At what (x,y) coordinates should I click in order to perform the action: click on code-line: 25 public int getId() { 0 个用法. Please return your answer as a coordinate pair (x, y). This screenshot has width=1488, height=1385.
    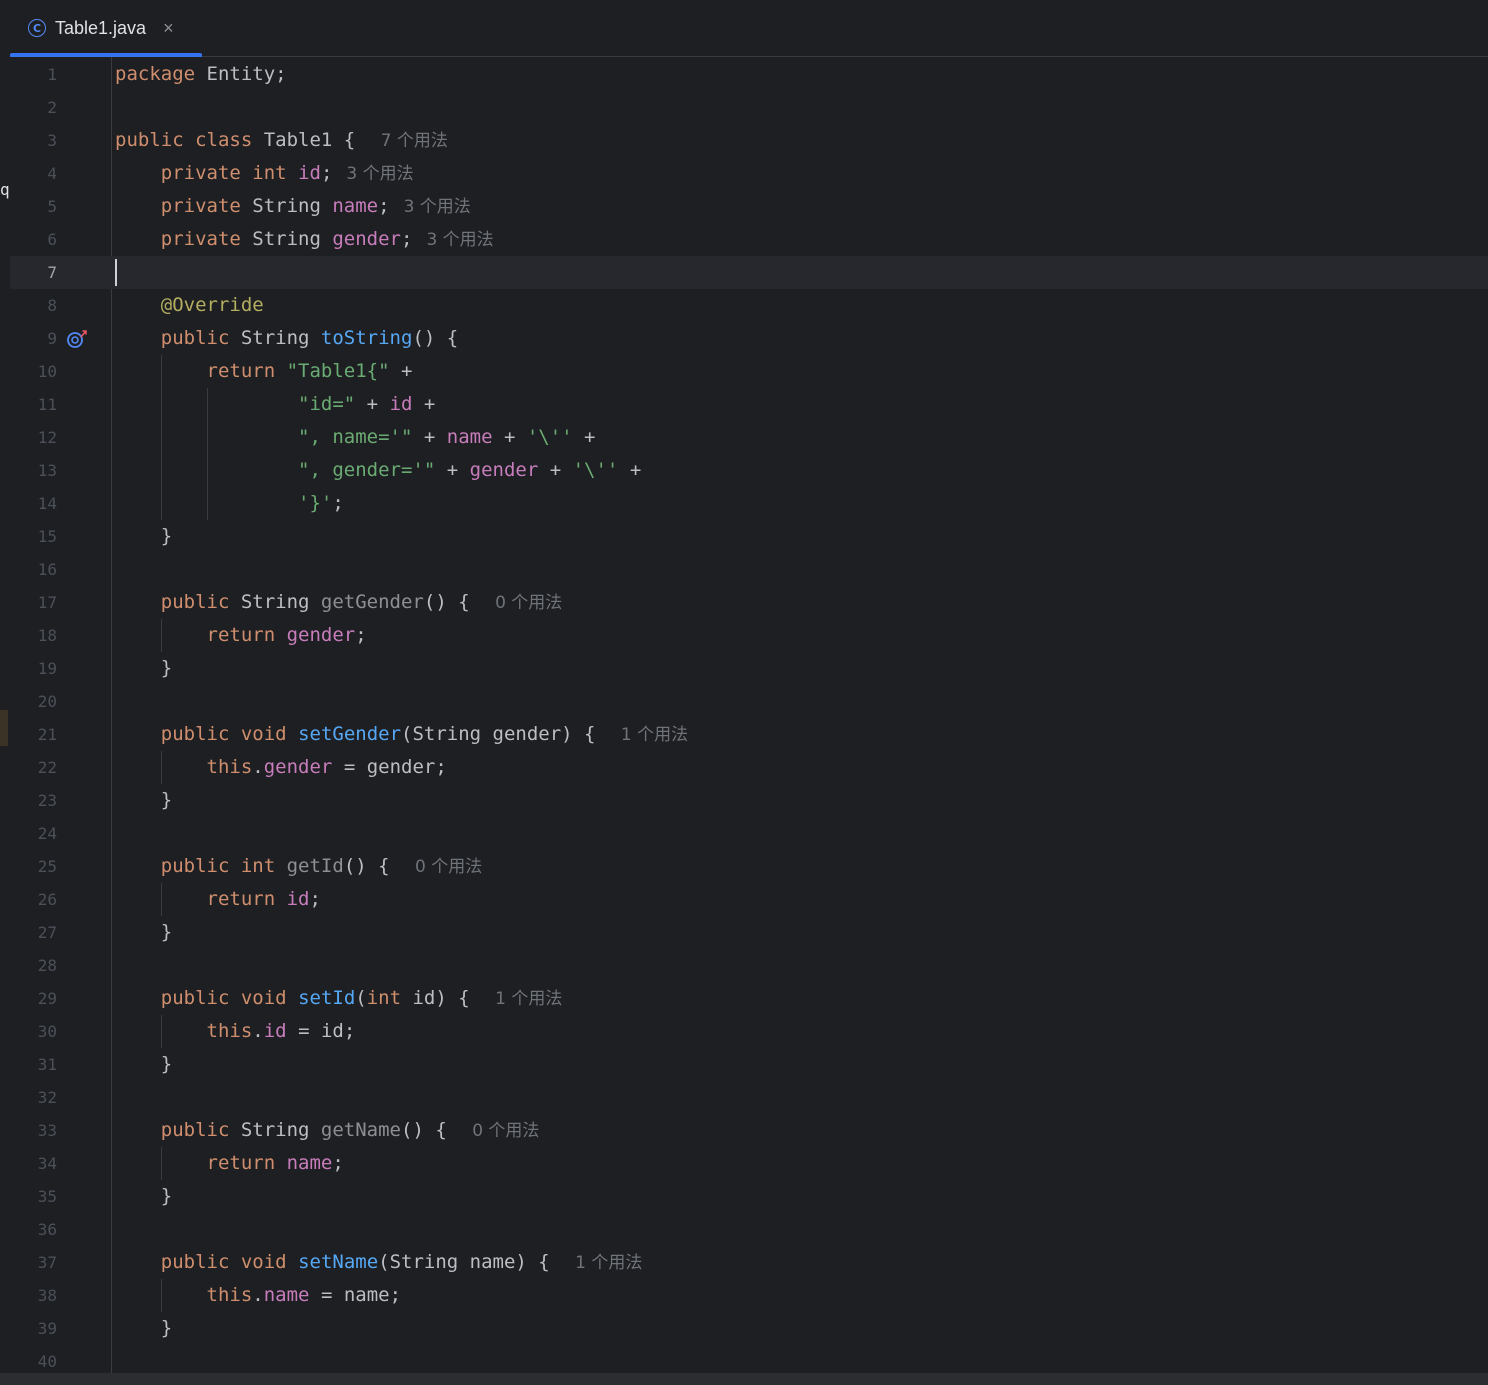
    Looking at the image, I should click on (749, 866).